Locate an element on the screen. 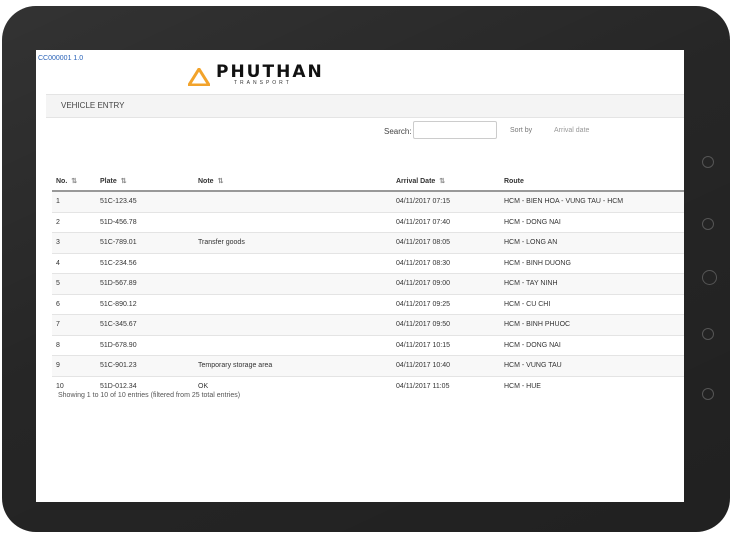 The image size is (733, 534). cell-route: HCM - BINH PHUOC is located at coordinates (592, 324).